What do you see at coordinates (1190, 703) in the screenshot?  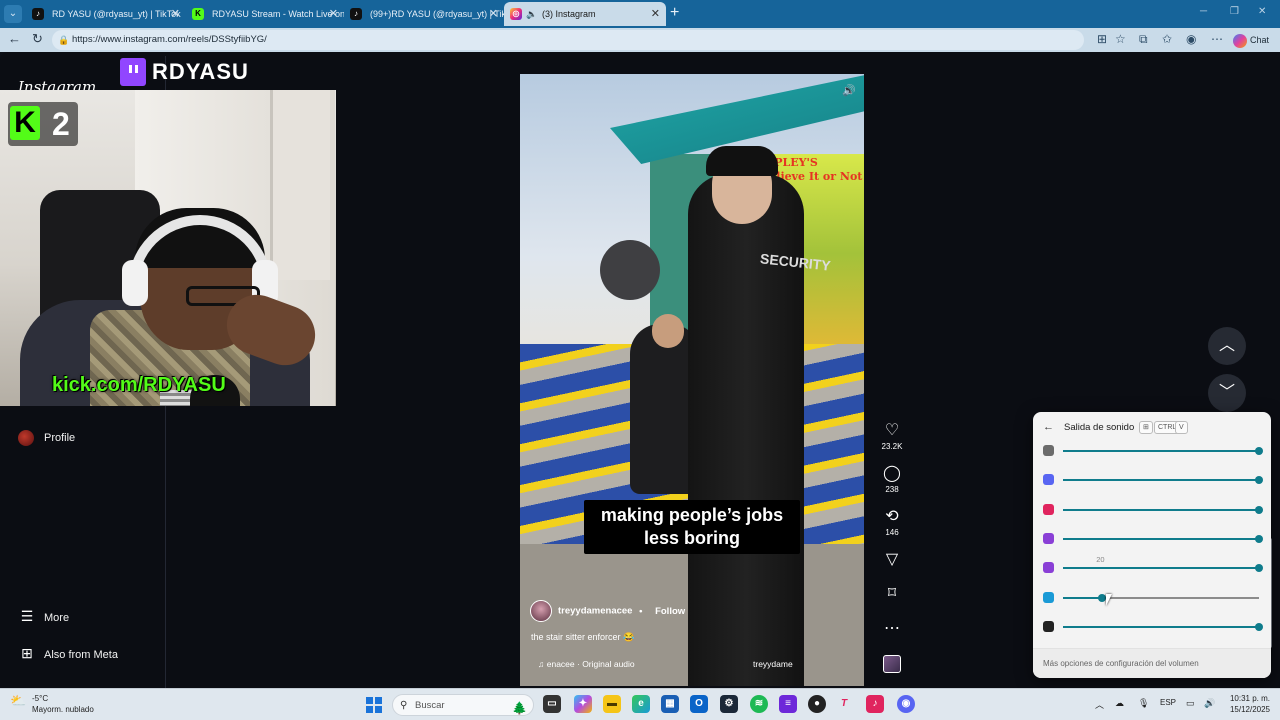 I see `network-icon: ▭` at bounding box center [1190, 703].